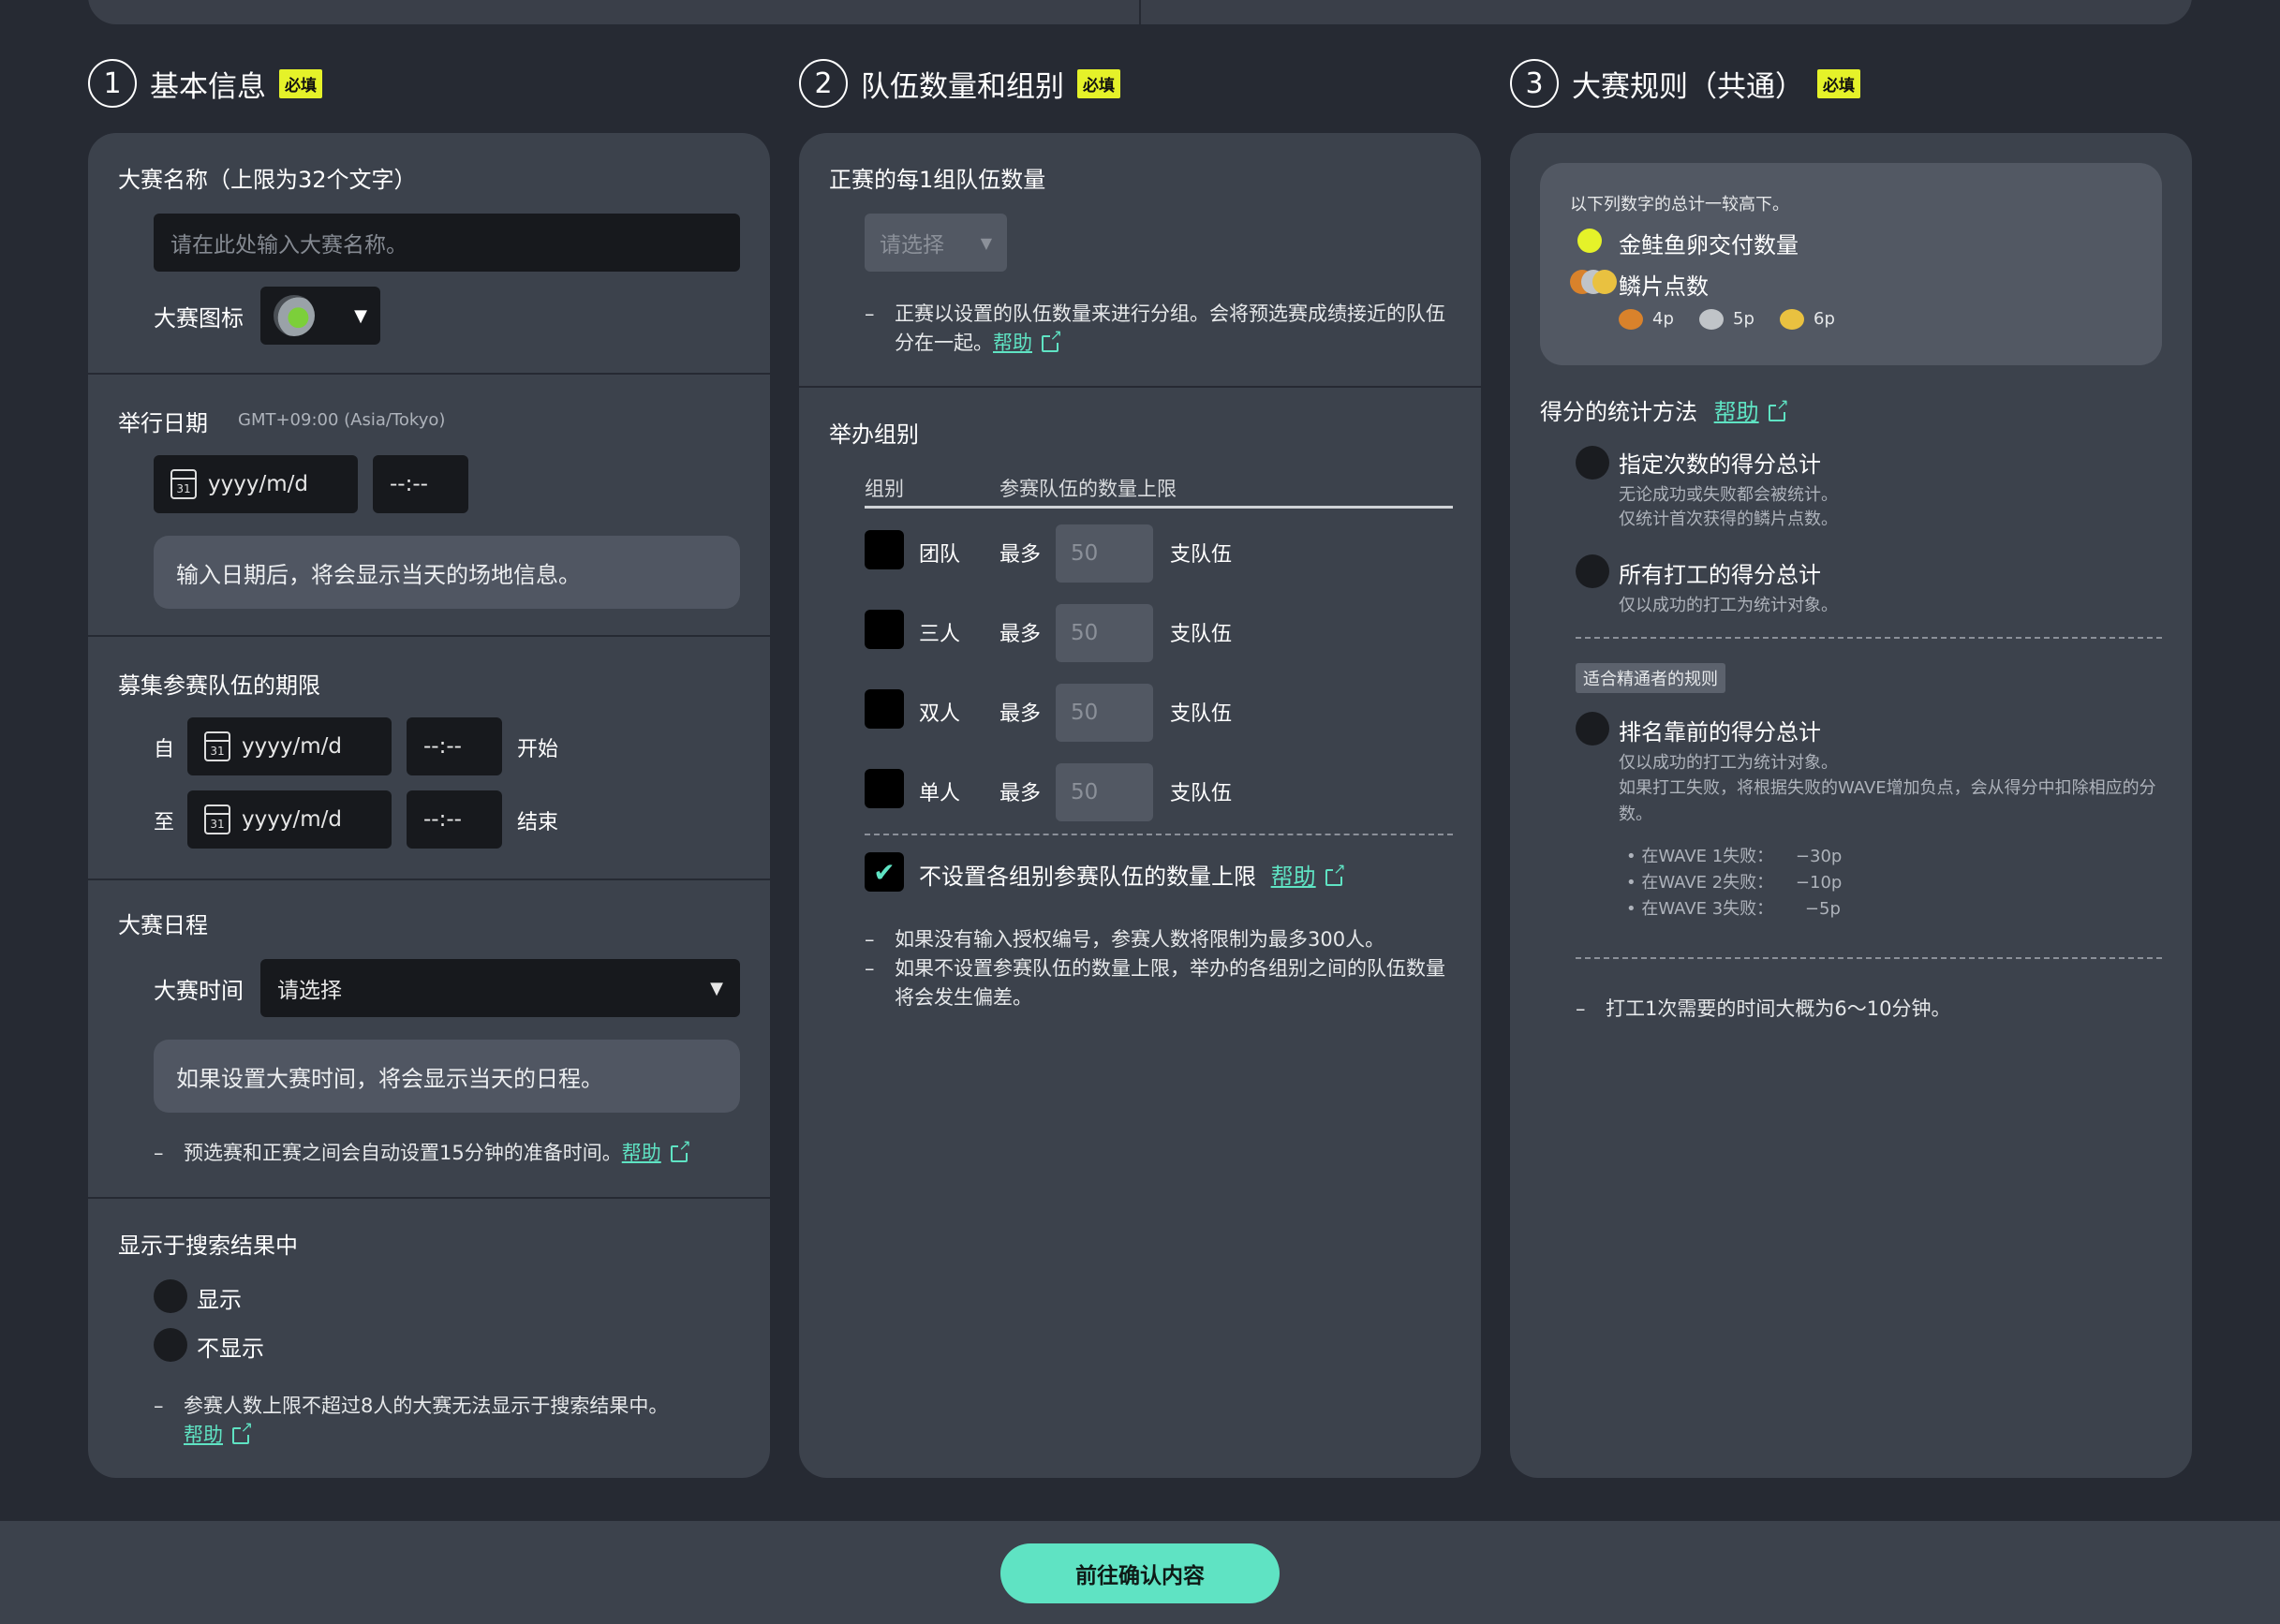 The width and height of the screenshot is (2280, 1624). What do you see at coordinates (1593, 463) in the screenshot?
I see `method-specified-radio` at bounding box center [1593, 463].